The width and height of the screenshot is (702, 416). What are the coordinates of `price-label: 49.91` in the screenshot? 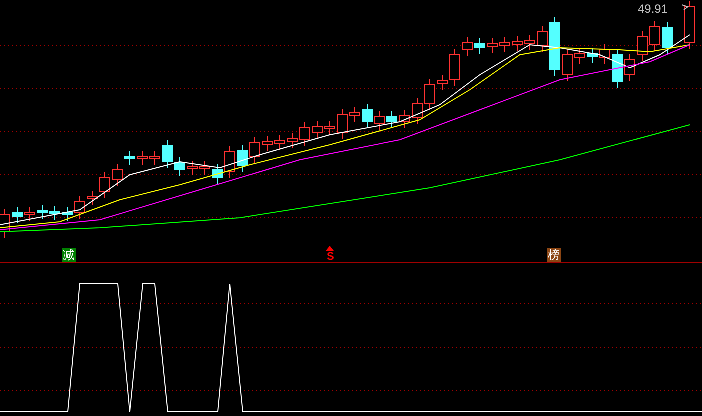 It's located at (653, 9).